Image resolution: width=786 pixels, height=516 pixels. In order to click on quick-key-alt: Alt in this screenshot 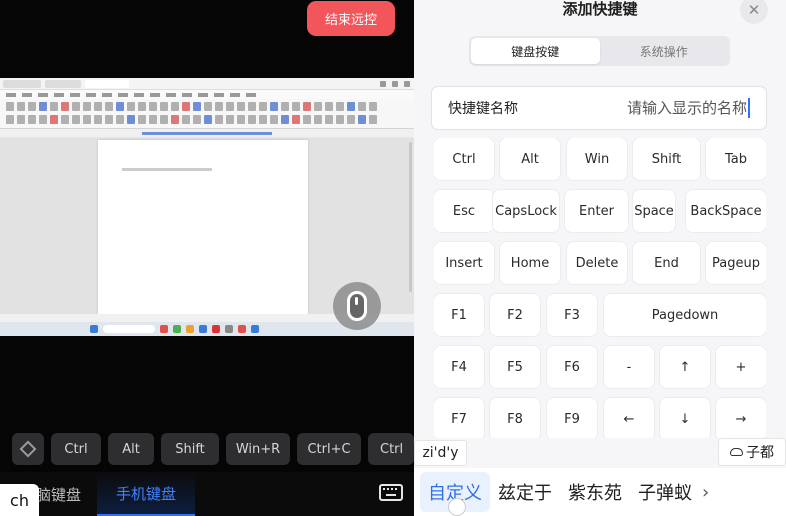, I will do `click(131, 449)`.